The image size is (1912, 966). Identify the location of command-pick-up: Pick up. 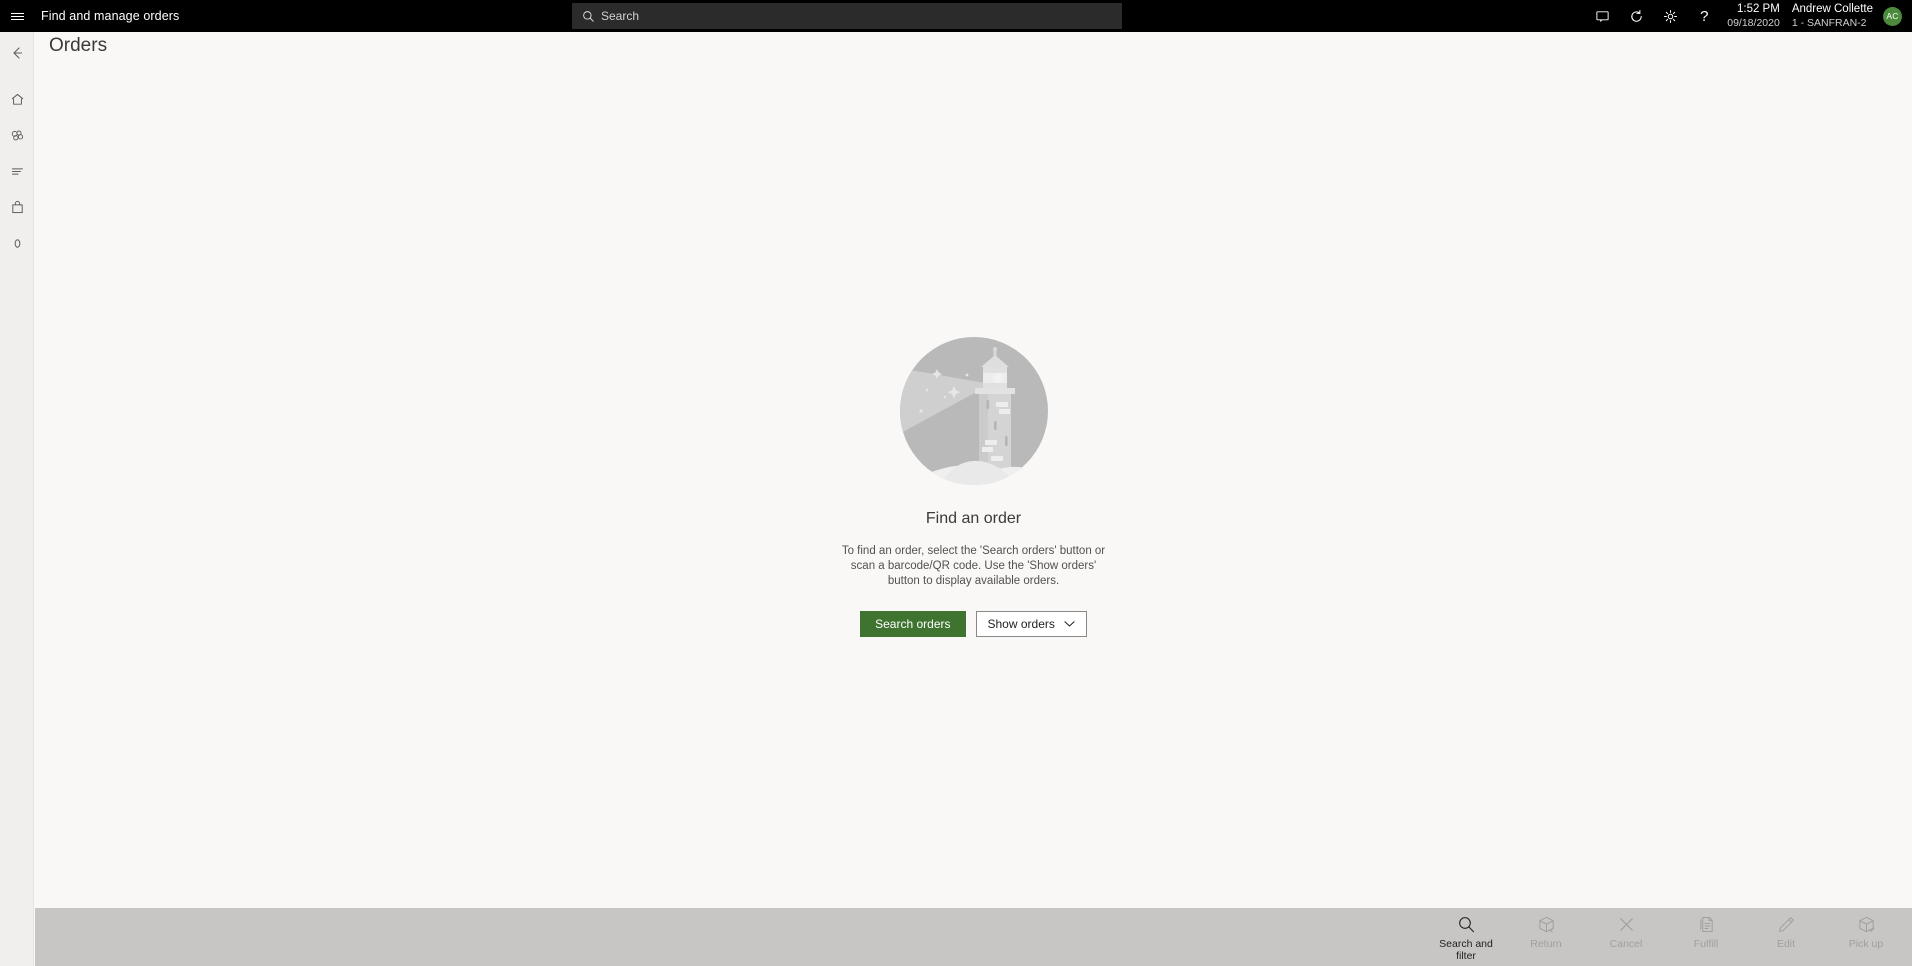
(1866, 937).